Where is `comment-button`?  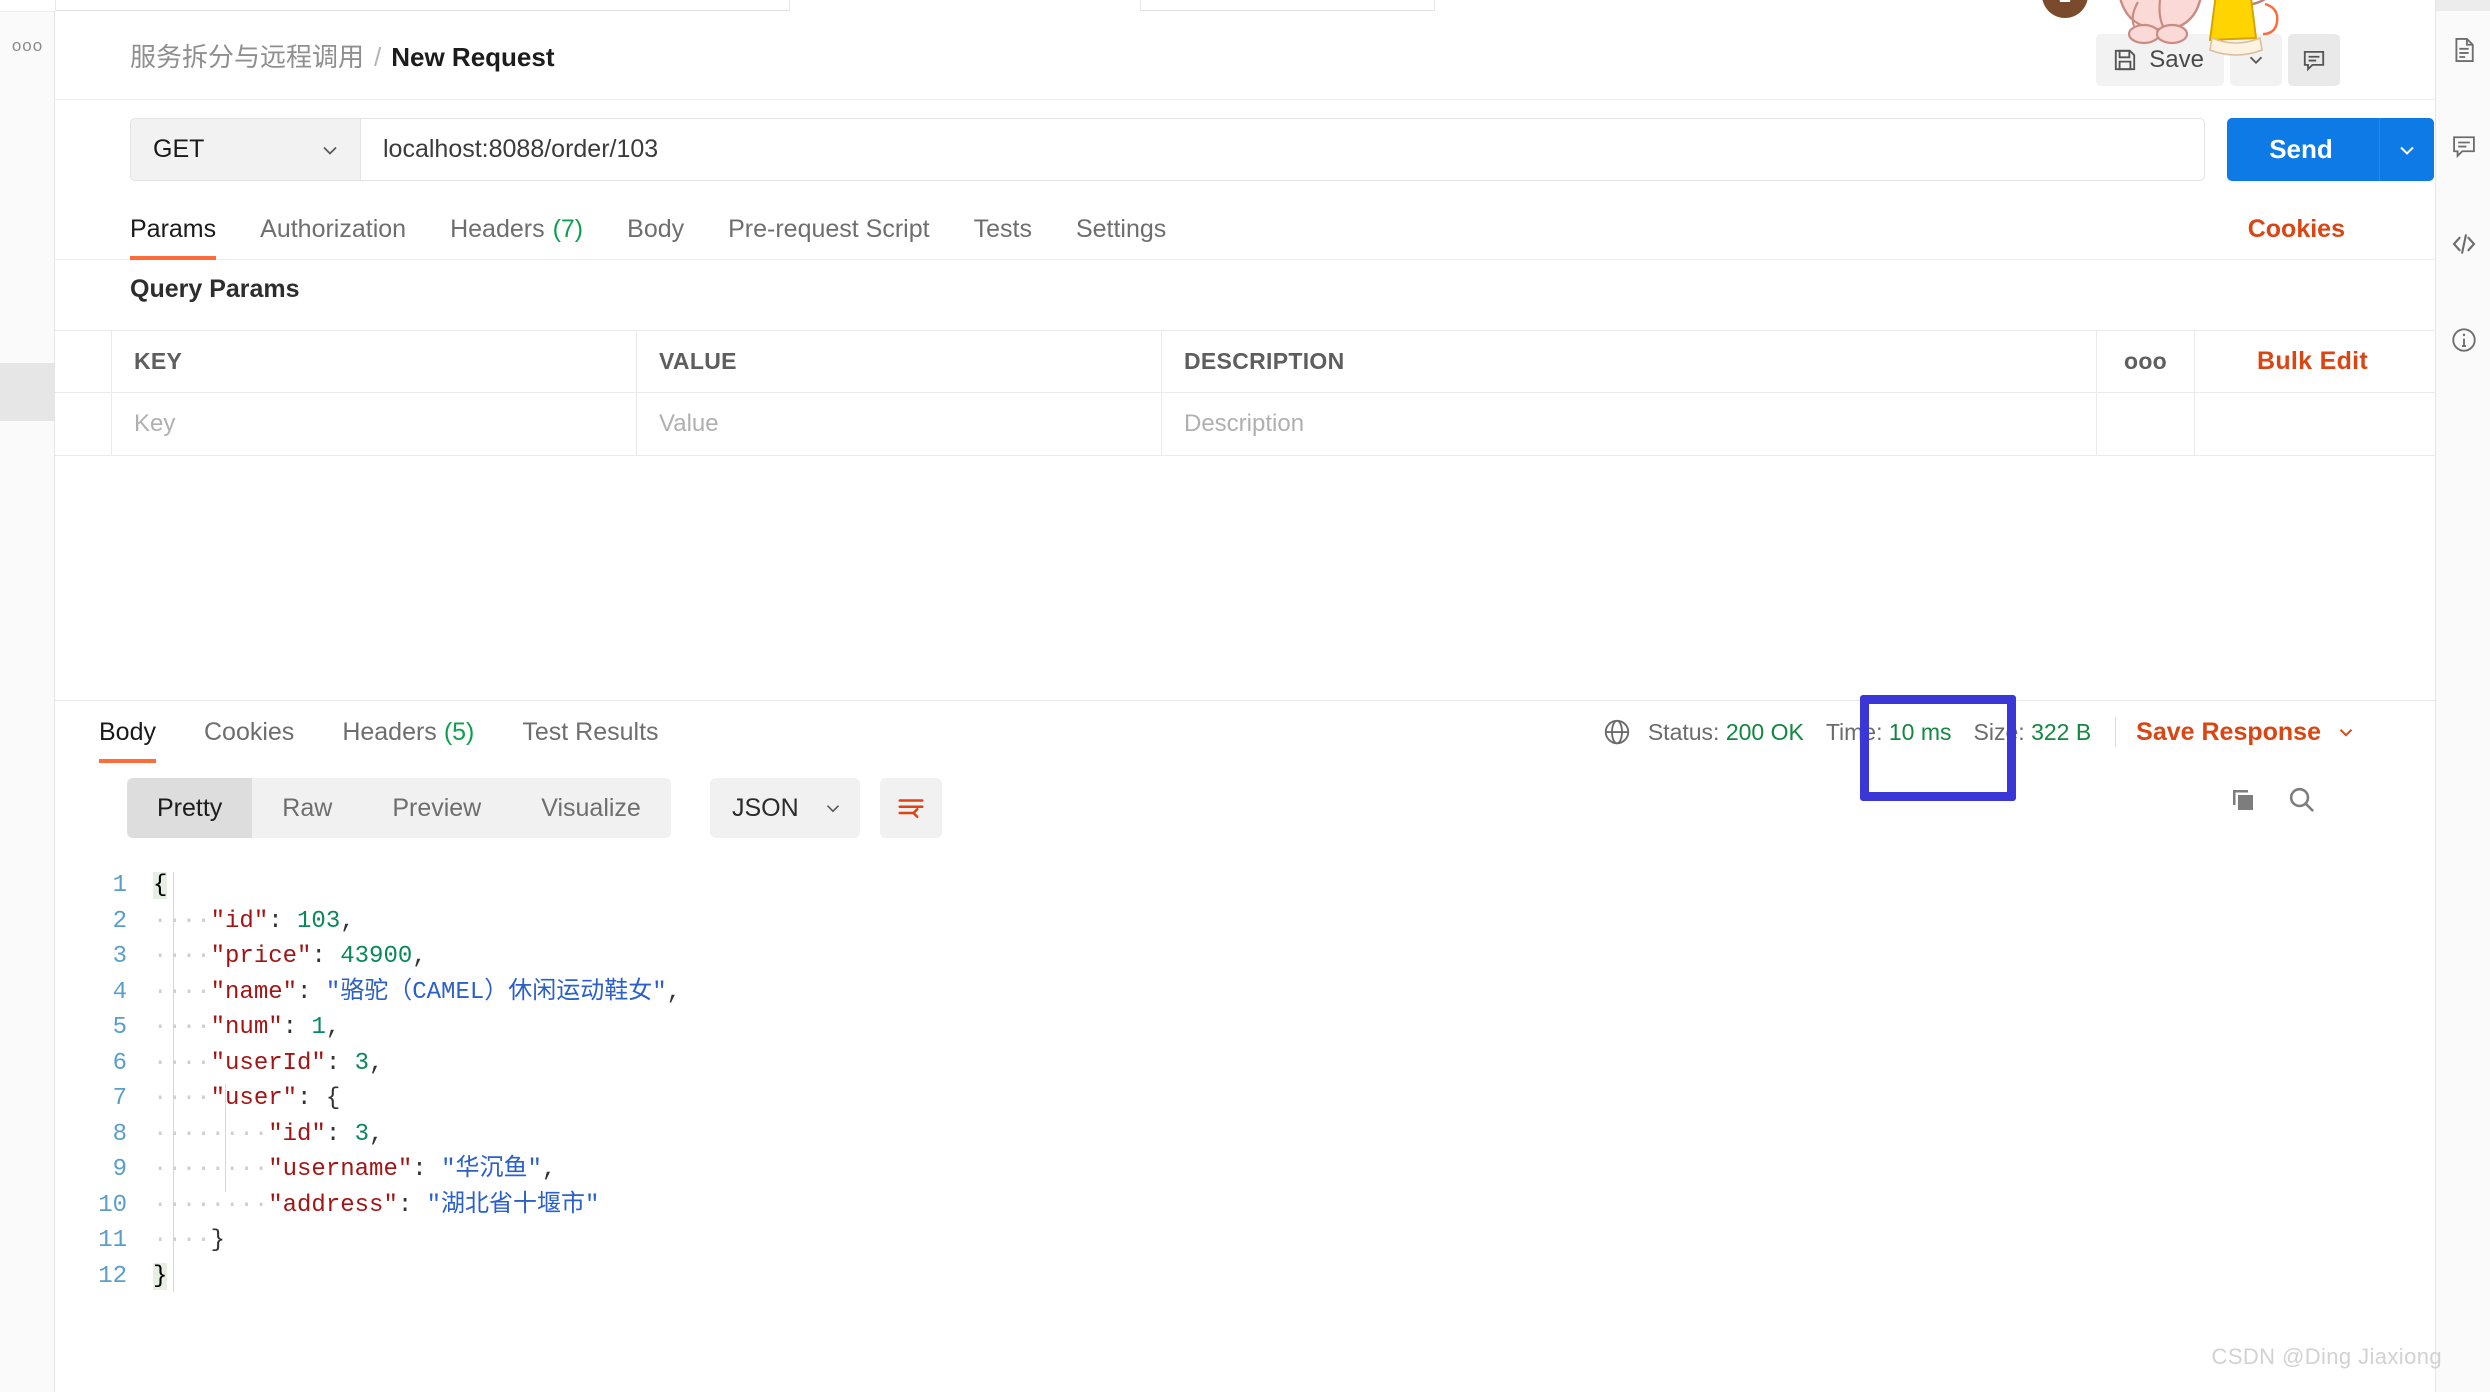
comment-button is located at coordinates (2314, 60).